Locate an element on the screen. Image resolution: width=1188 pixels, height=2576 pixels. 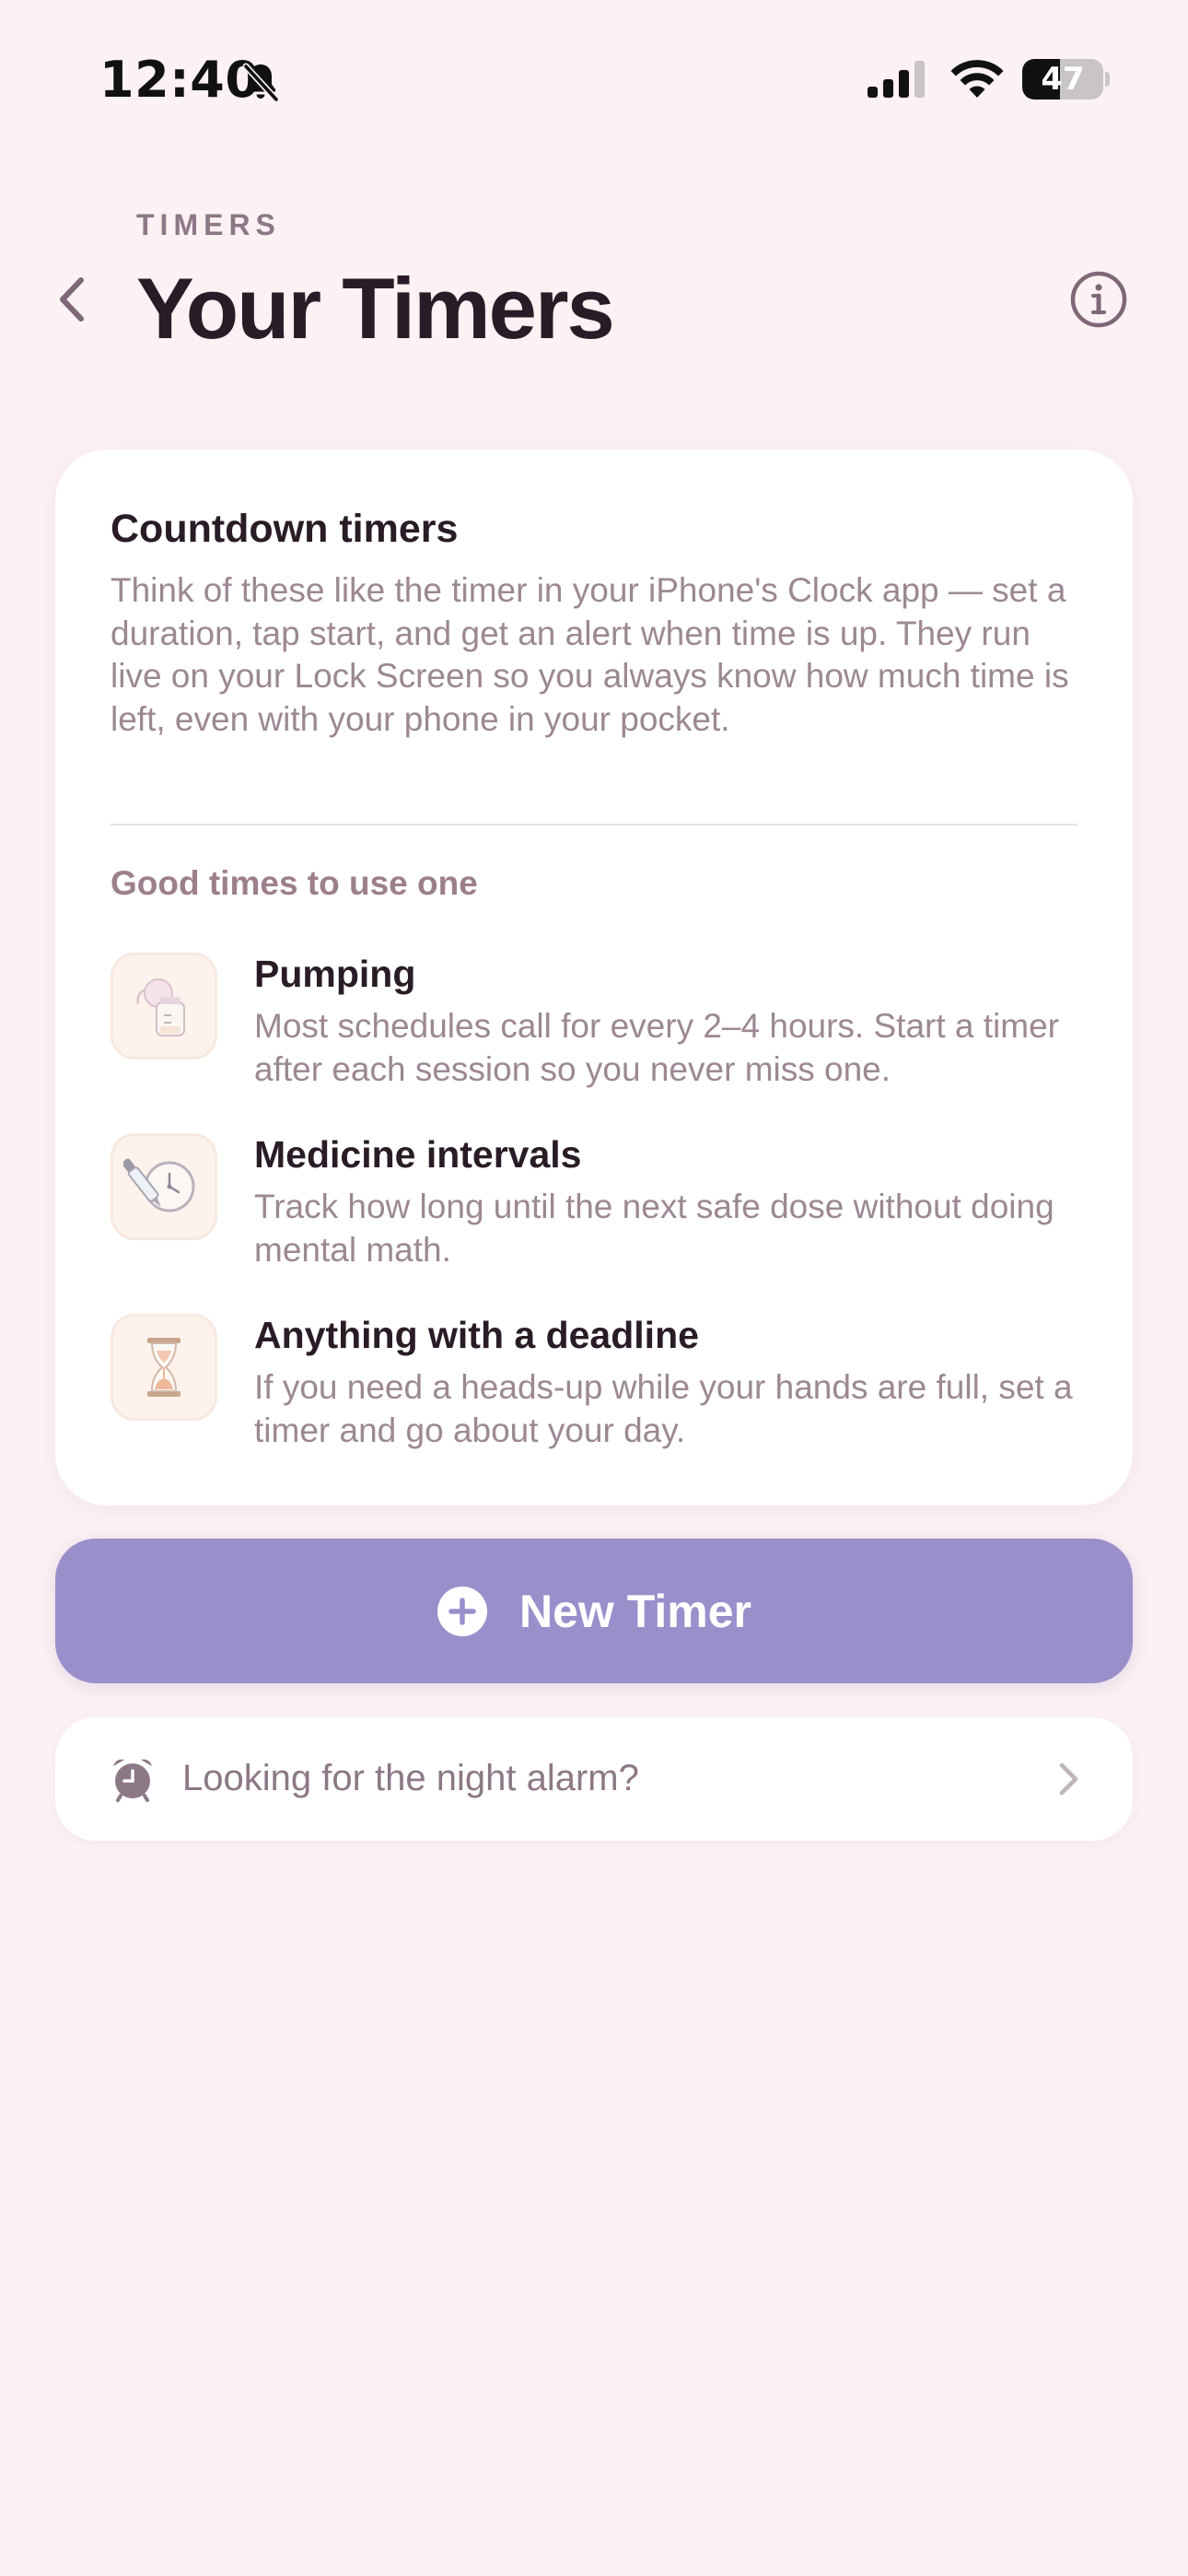
bell-slash-icon is located at coordinates (261, 83).